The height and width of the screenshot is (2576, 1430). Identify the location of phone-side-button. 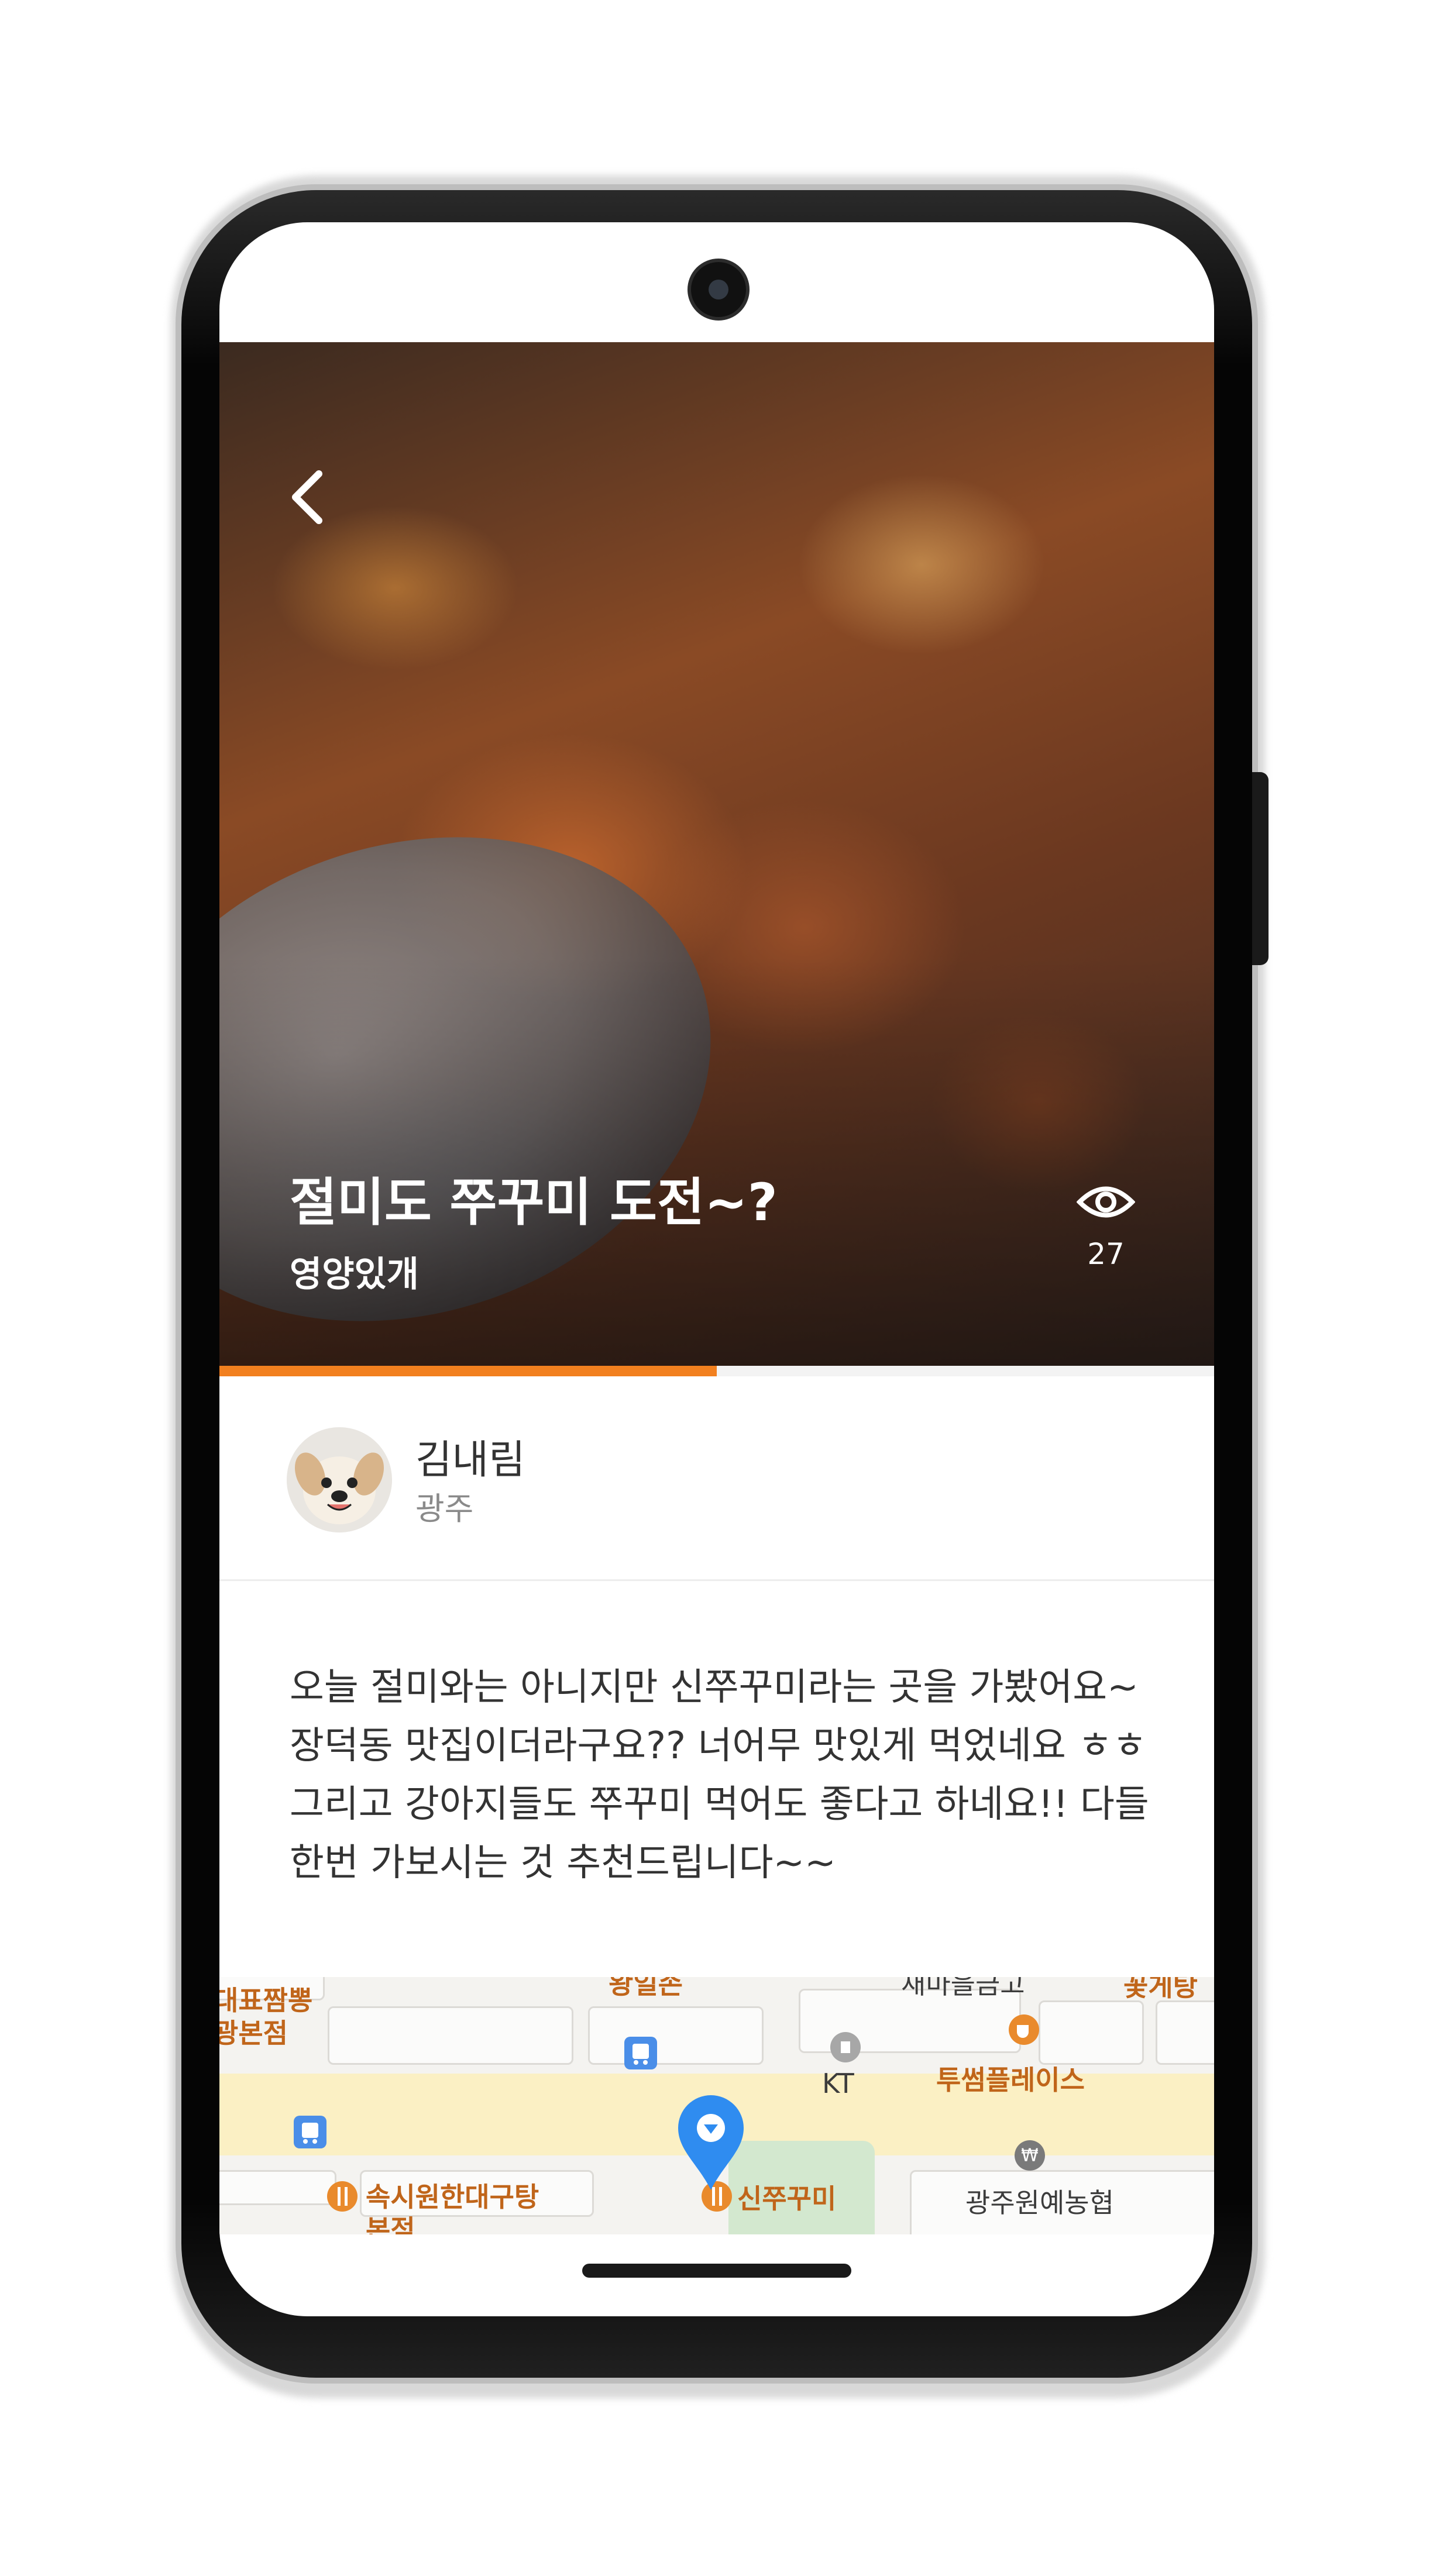
(1260, 868).